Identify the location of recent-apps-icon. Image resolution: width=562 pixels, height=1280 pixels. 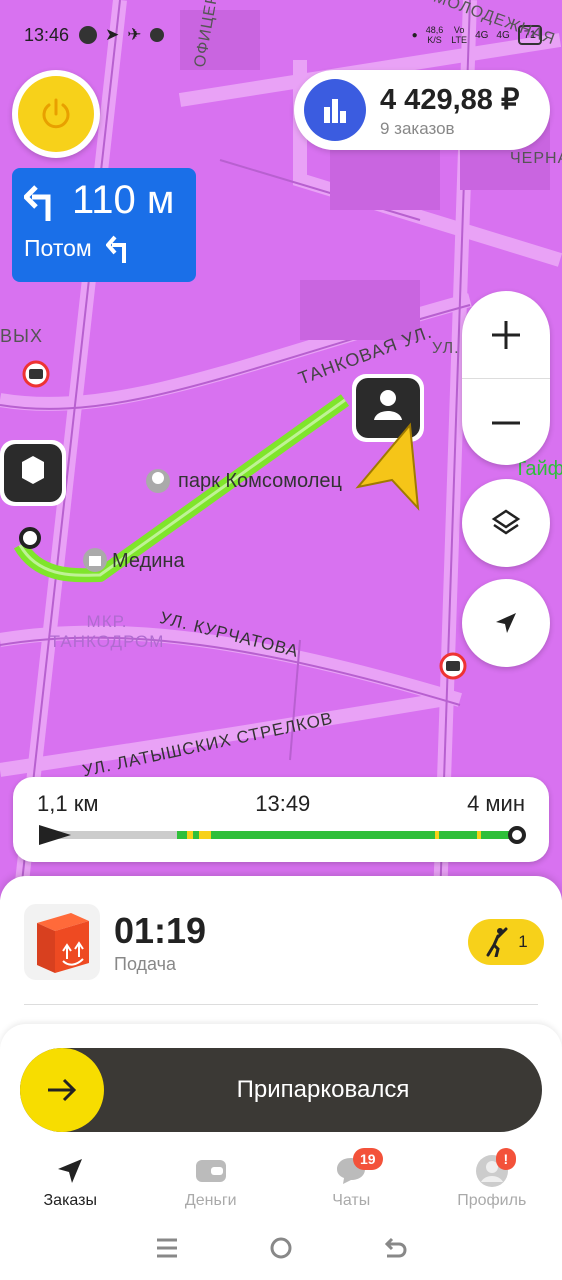
(167, 1248).